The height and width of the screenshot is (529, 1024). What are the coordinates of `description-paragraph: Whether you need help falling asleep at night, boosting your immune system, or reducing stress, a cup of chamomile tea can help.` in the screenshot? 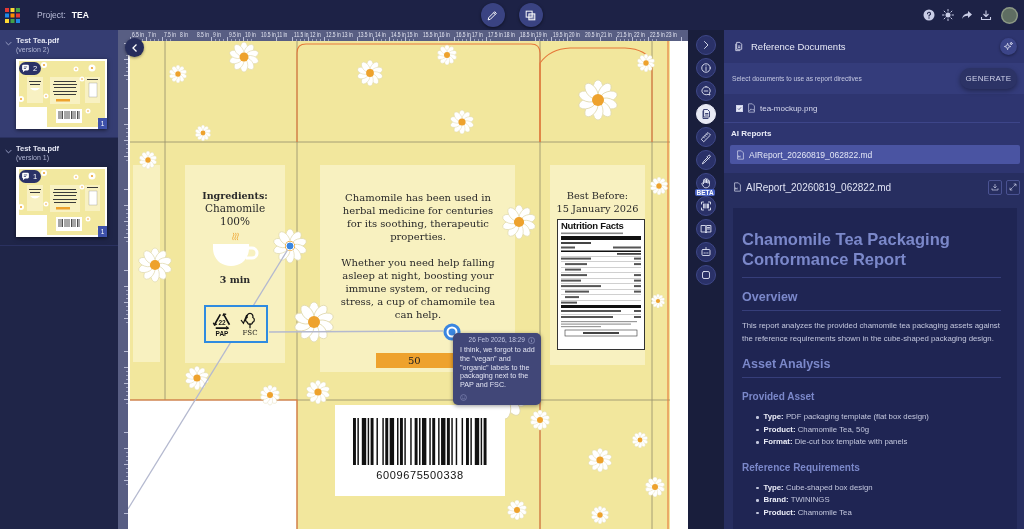 It's located at (418, 288).